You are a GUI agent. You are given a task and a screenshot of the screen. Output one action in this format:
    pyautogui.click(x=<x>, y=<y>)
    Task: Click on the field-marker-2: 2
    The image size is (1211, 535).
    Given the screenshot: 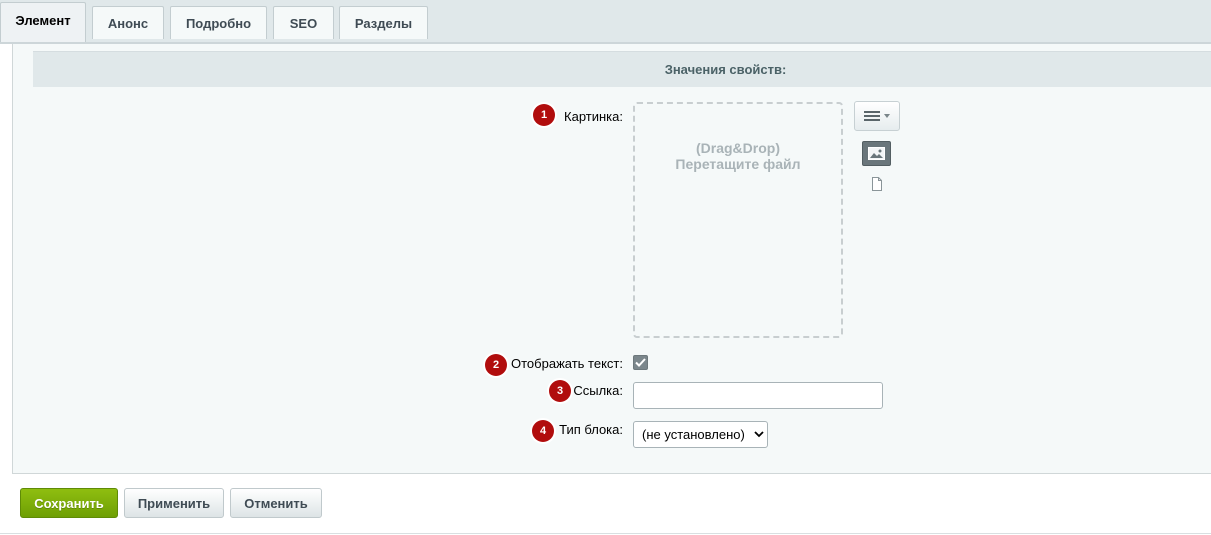 What is the action you would take?
    pyautogui.click(x=496, y=365)
    